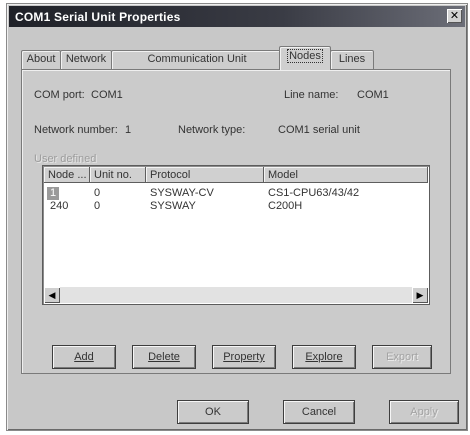 This screenshot has height=435, width=470. What do you see at coordinates (84, 357) in the screenshot?
I see `add-button: Add` at bounding box center [84, 357].